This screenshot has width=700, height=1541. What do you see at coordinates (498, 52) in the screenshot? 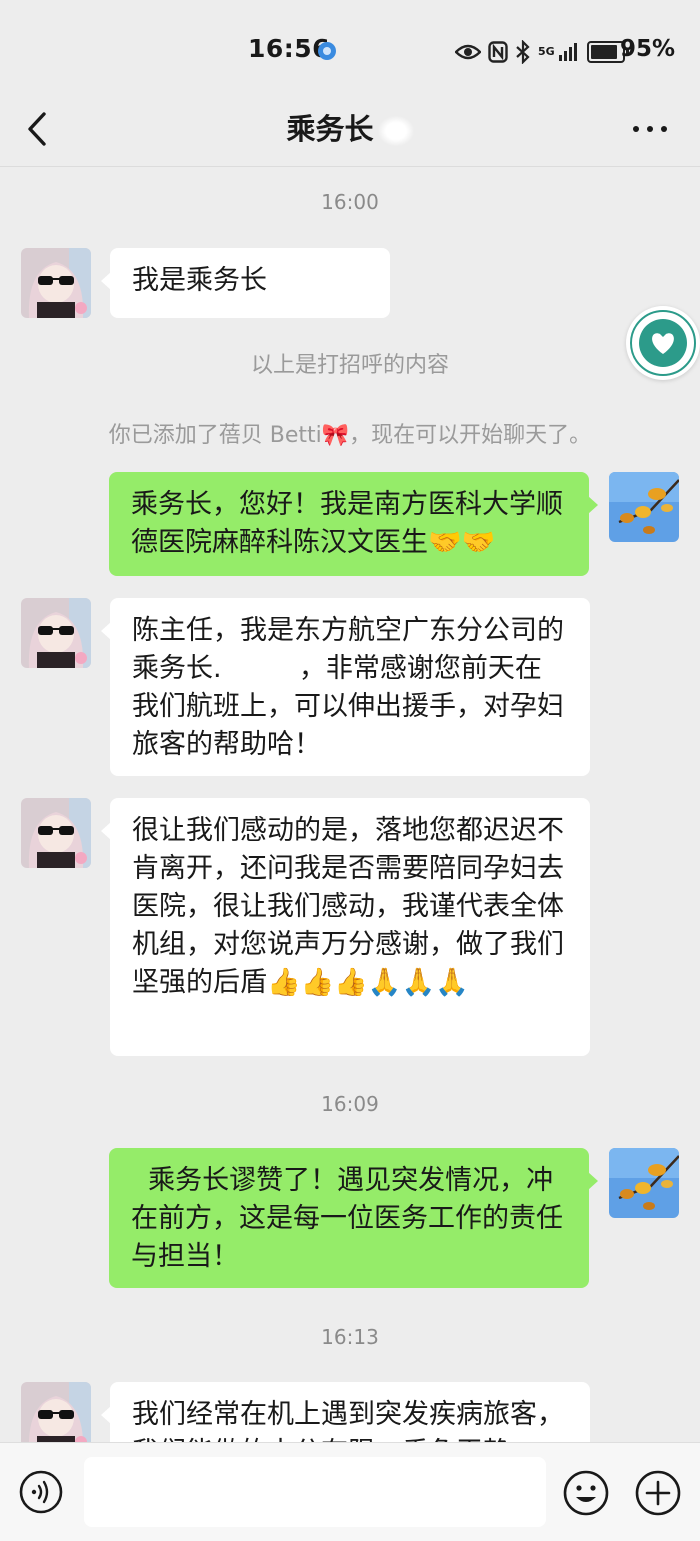
I see `nfc-icon` at bounding box center [498, 52].